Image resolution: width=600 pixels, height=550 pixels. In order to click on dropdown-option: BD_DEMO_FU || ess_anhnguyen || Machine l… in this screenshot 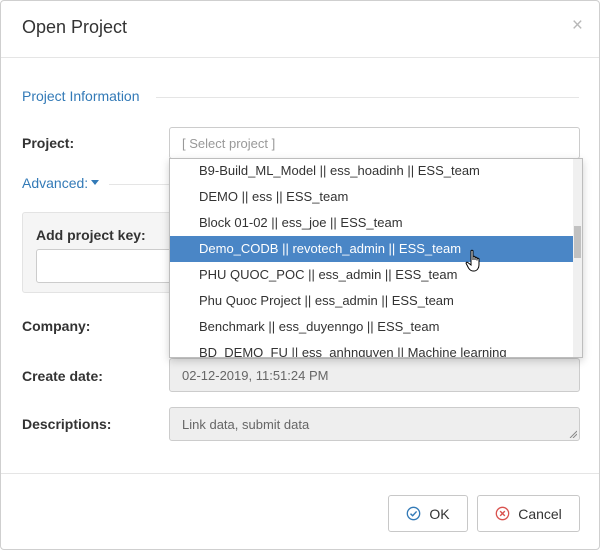, I will do `click(372, 348)`.